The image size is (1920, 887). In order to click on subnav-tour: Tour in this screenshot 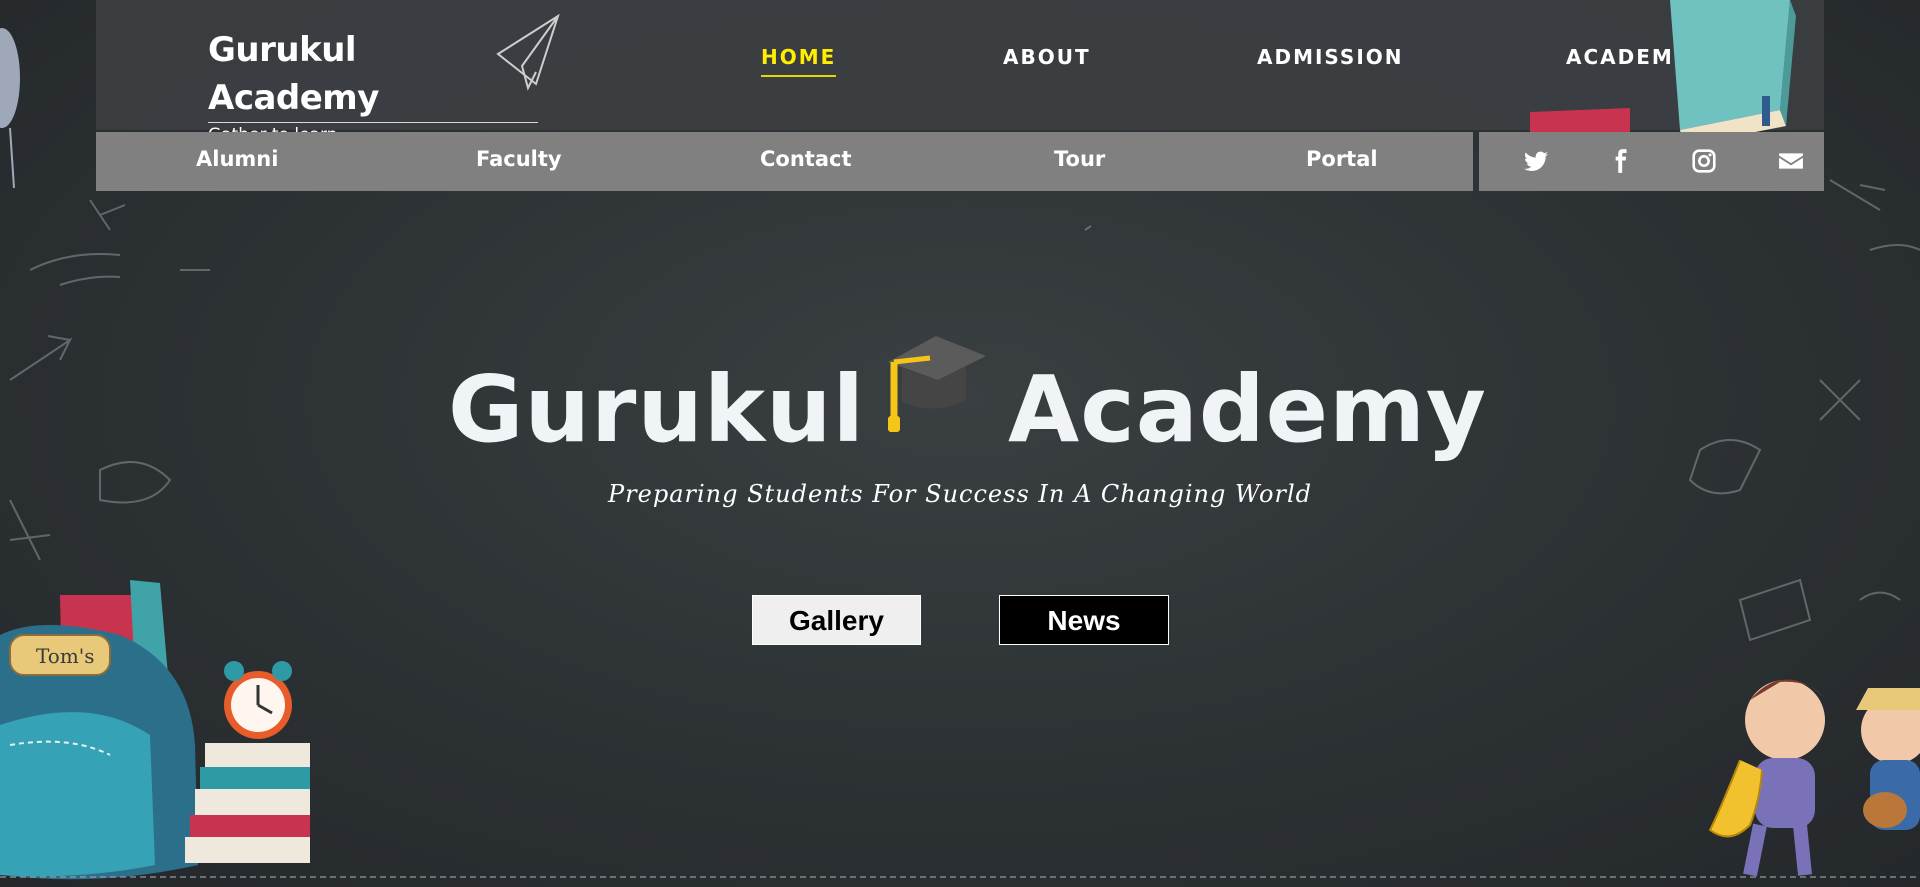, I will do `click(1079, 159)`.